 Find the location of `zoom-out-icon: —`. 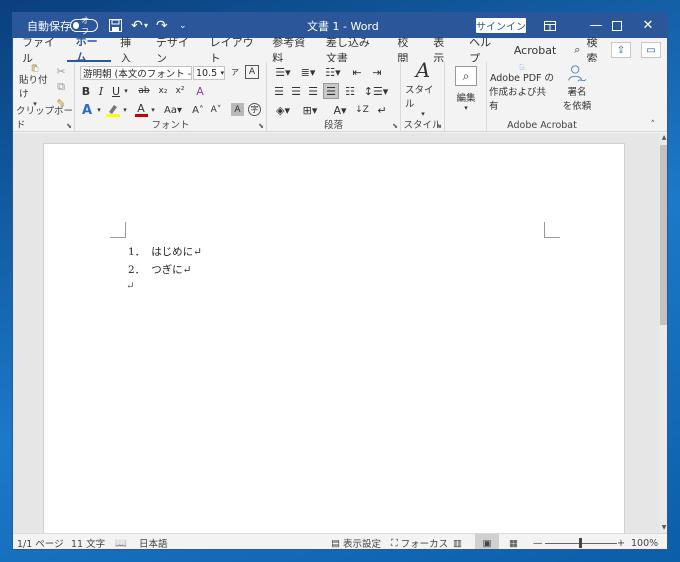

zoom-out-icon: — is located at coordinates (538, 541).